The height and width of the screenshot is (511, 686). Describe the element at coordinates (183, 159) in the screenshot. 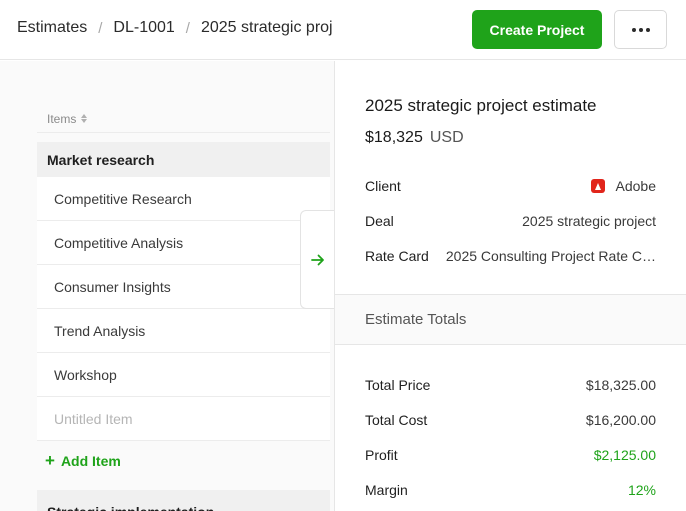

I see `group-market-research: Market research` at that location.